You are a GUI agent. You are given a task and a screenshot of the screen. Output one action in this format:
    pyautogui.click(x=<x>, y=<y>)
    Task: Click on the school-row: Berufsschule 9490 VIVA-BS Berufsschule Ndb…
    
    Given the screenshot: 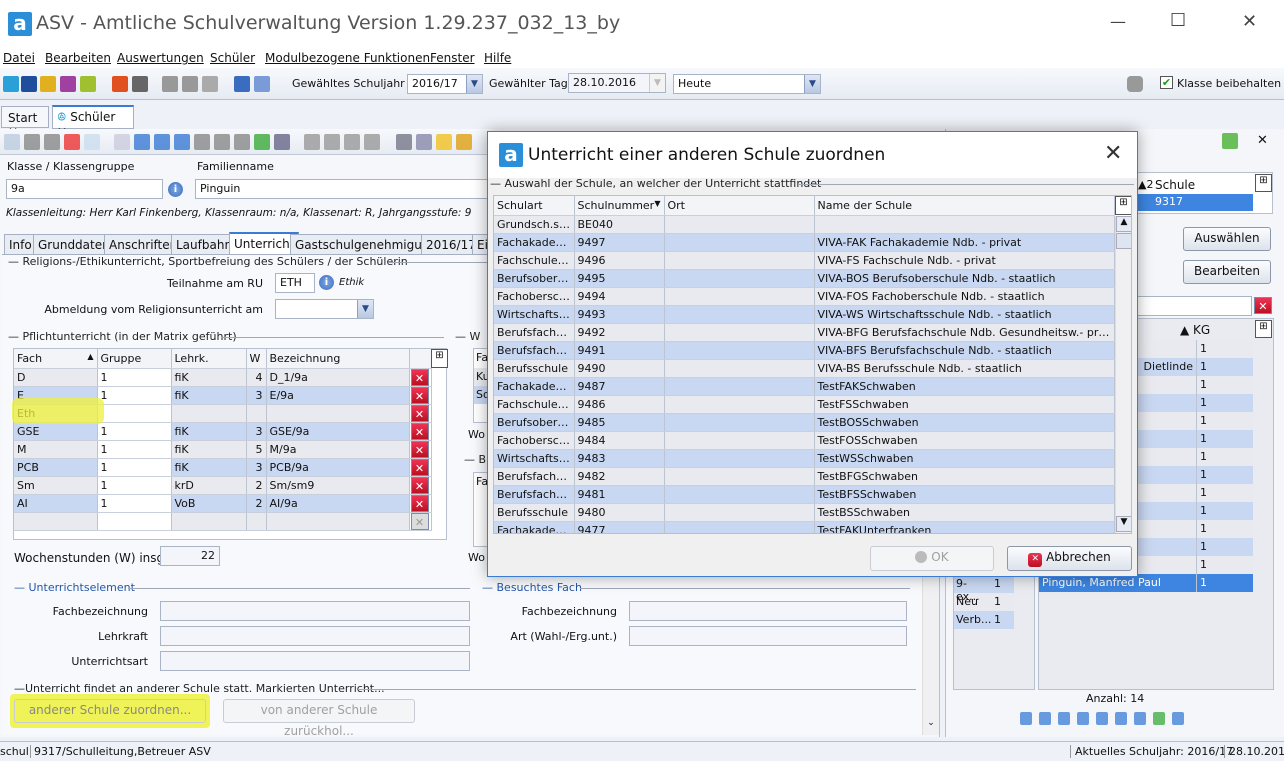 What is the action you would take?
    pyautogui.click(x=804, y=368)
    